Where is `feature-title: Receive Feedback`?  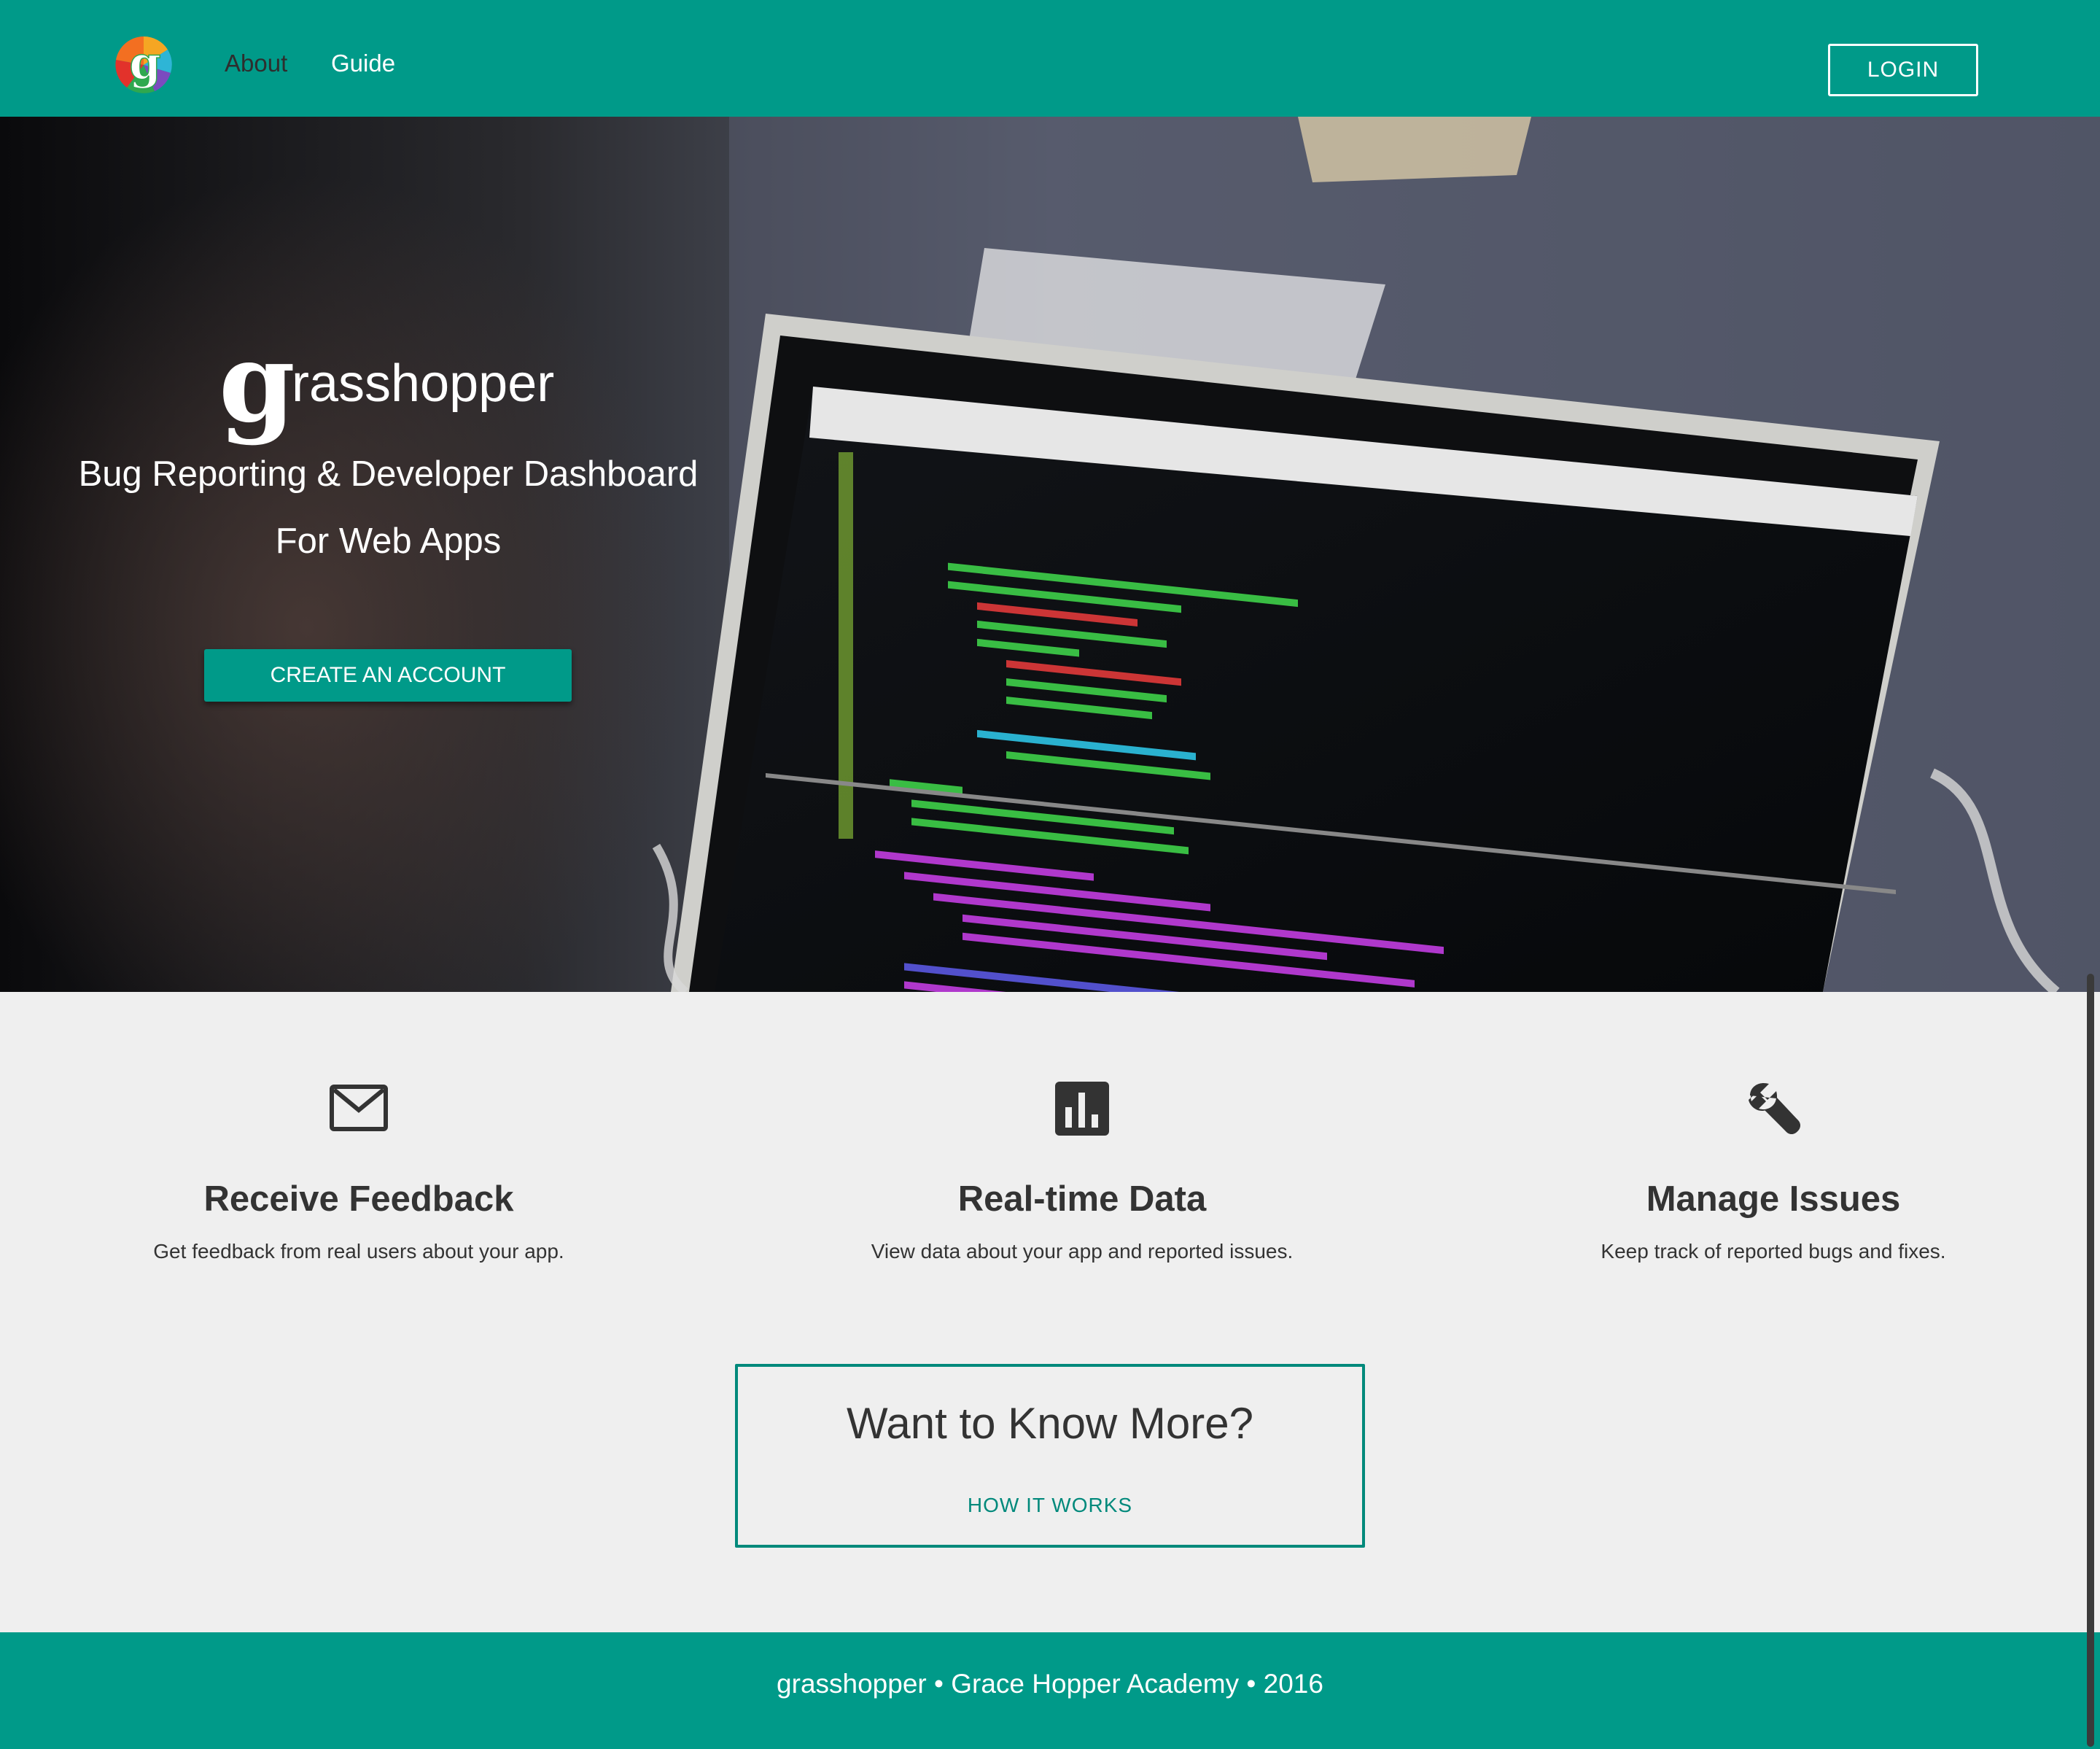 feature-title: Receive Feedback is located at coordinates (358, 1199).